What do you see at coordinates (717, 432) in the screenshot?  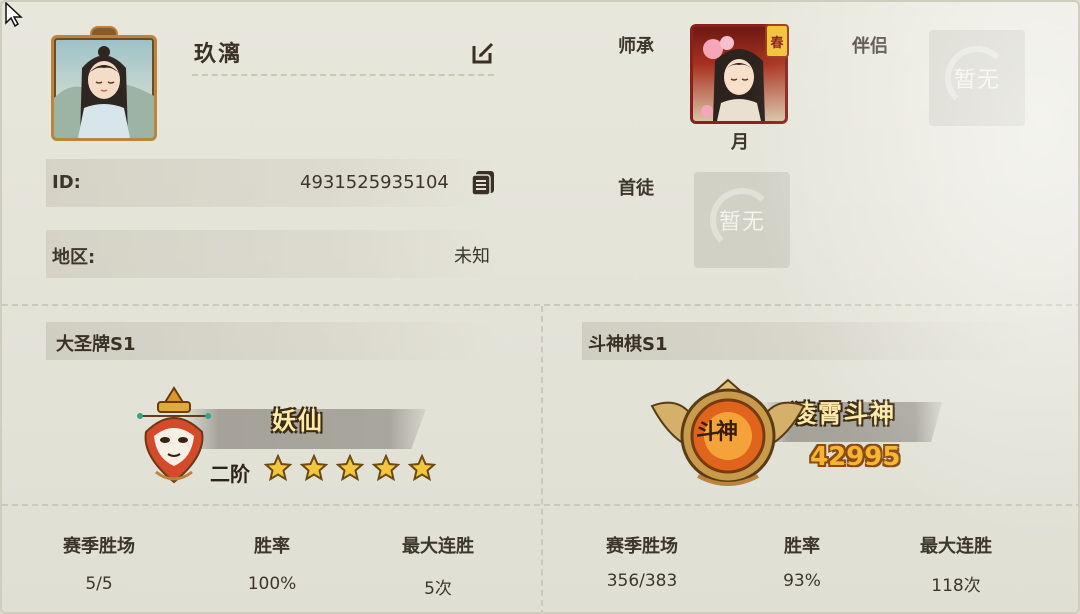 I see `emblem-text: 斗神` at bounding box center [717, 432].